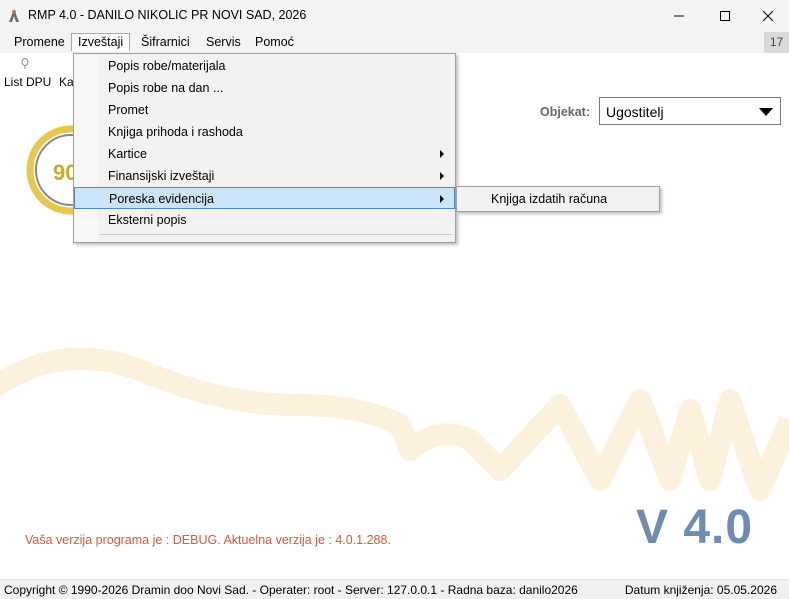  I want to click on menu-promene: Promene, so click(39, 42).